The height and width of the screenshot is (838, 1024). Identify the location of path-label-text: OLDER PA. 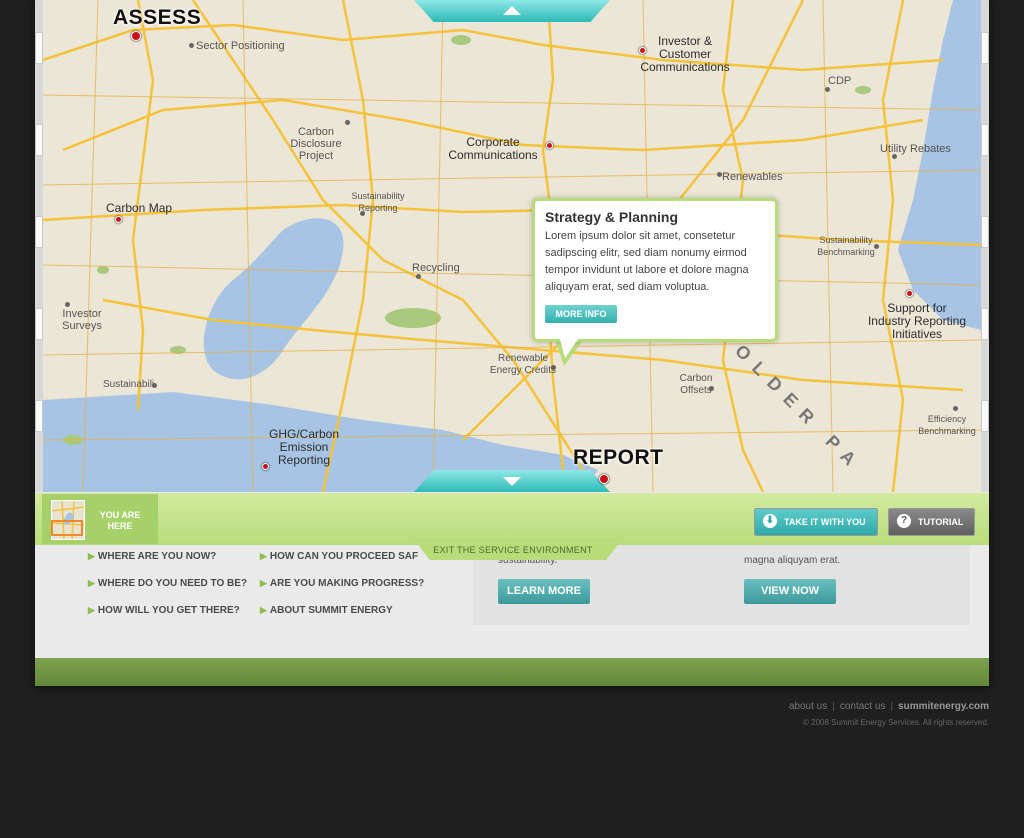
(799, 409).